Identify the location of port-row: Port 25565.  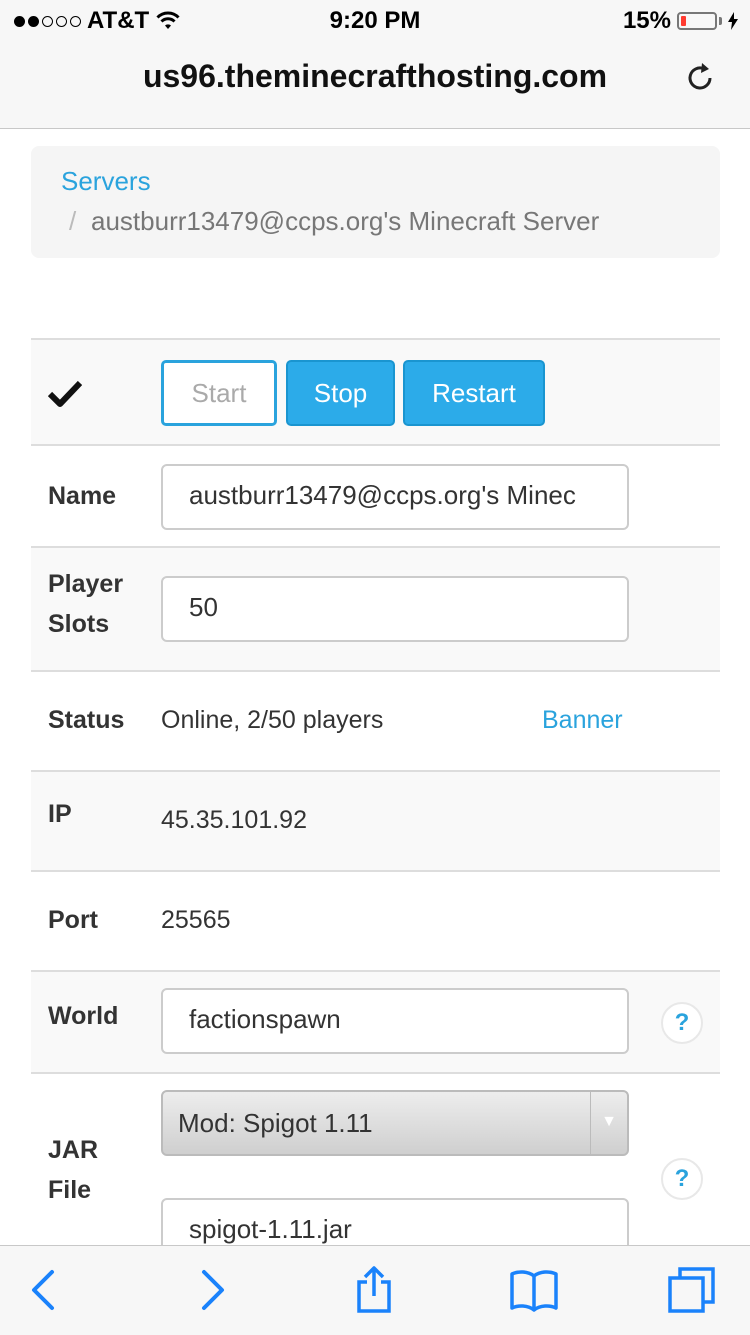
(375, 922).